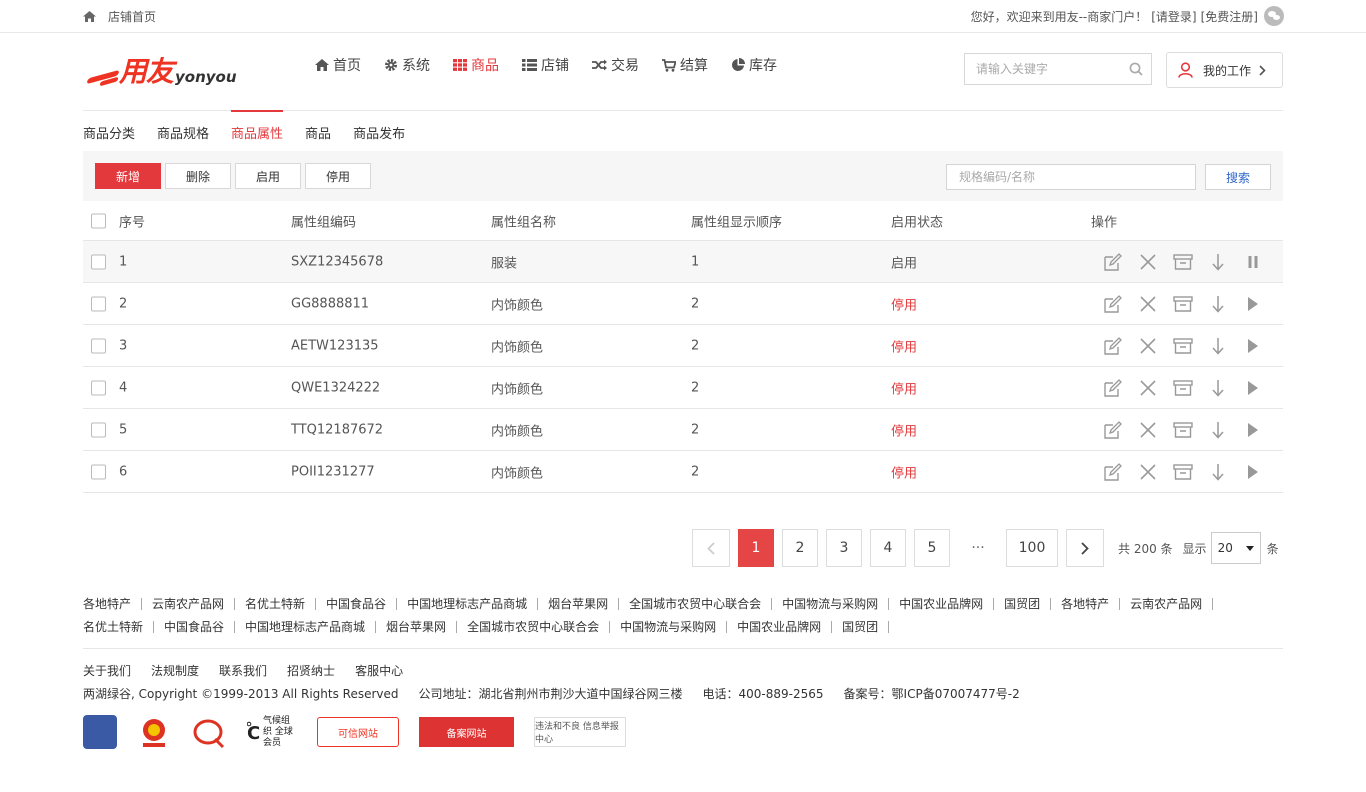 This screenshot has width=1366, height=792. I want to click on select-all-checkbox, so click(98, 220).